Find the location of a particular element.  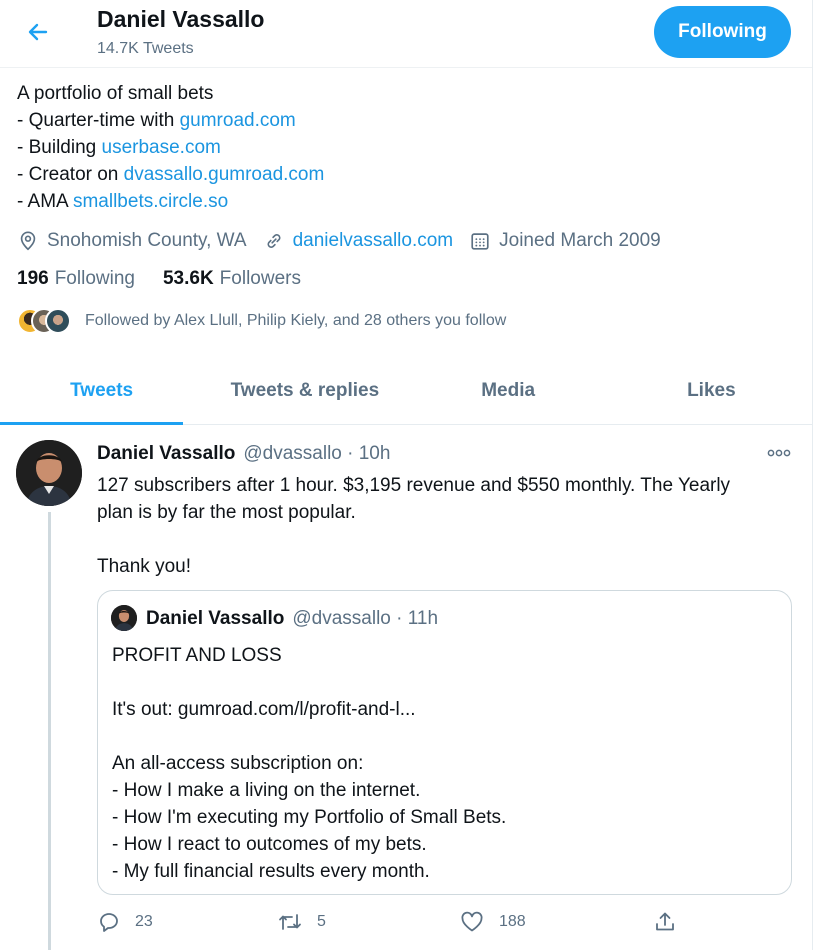

quoted-tweet-avatar is located at coordinates (124, 618).